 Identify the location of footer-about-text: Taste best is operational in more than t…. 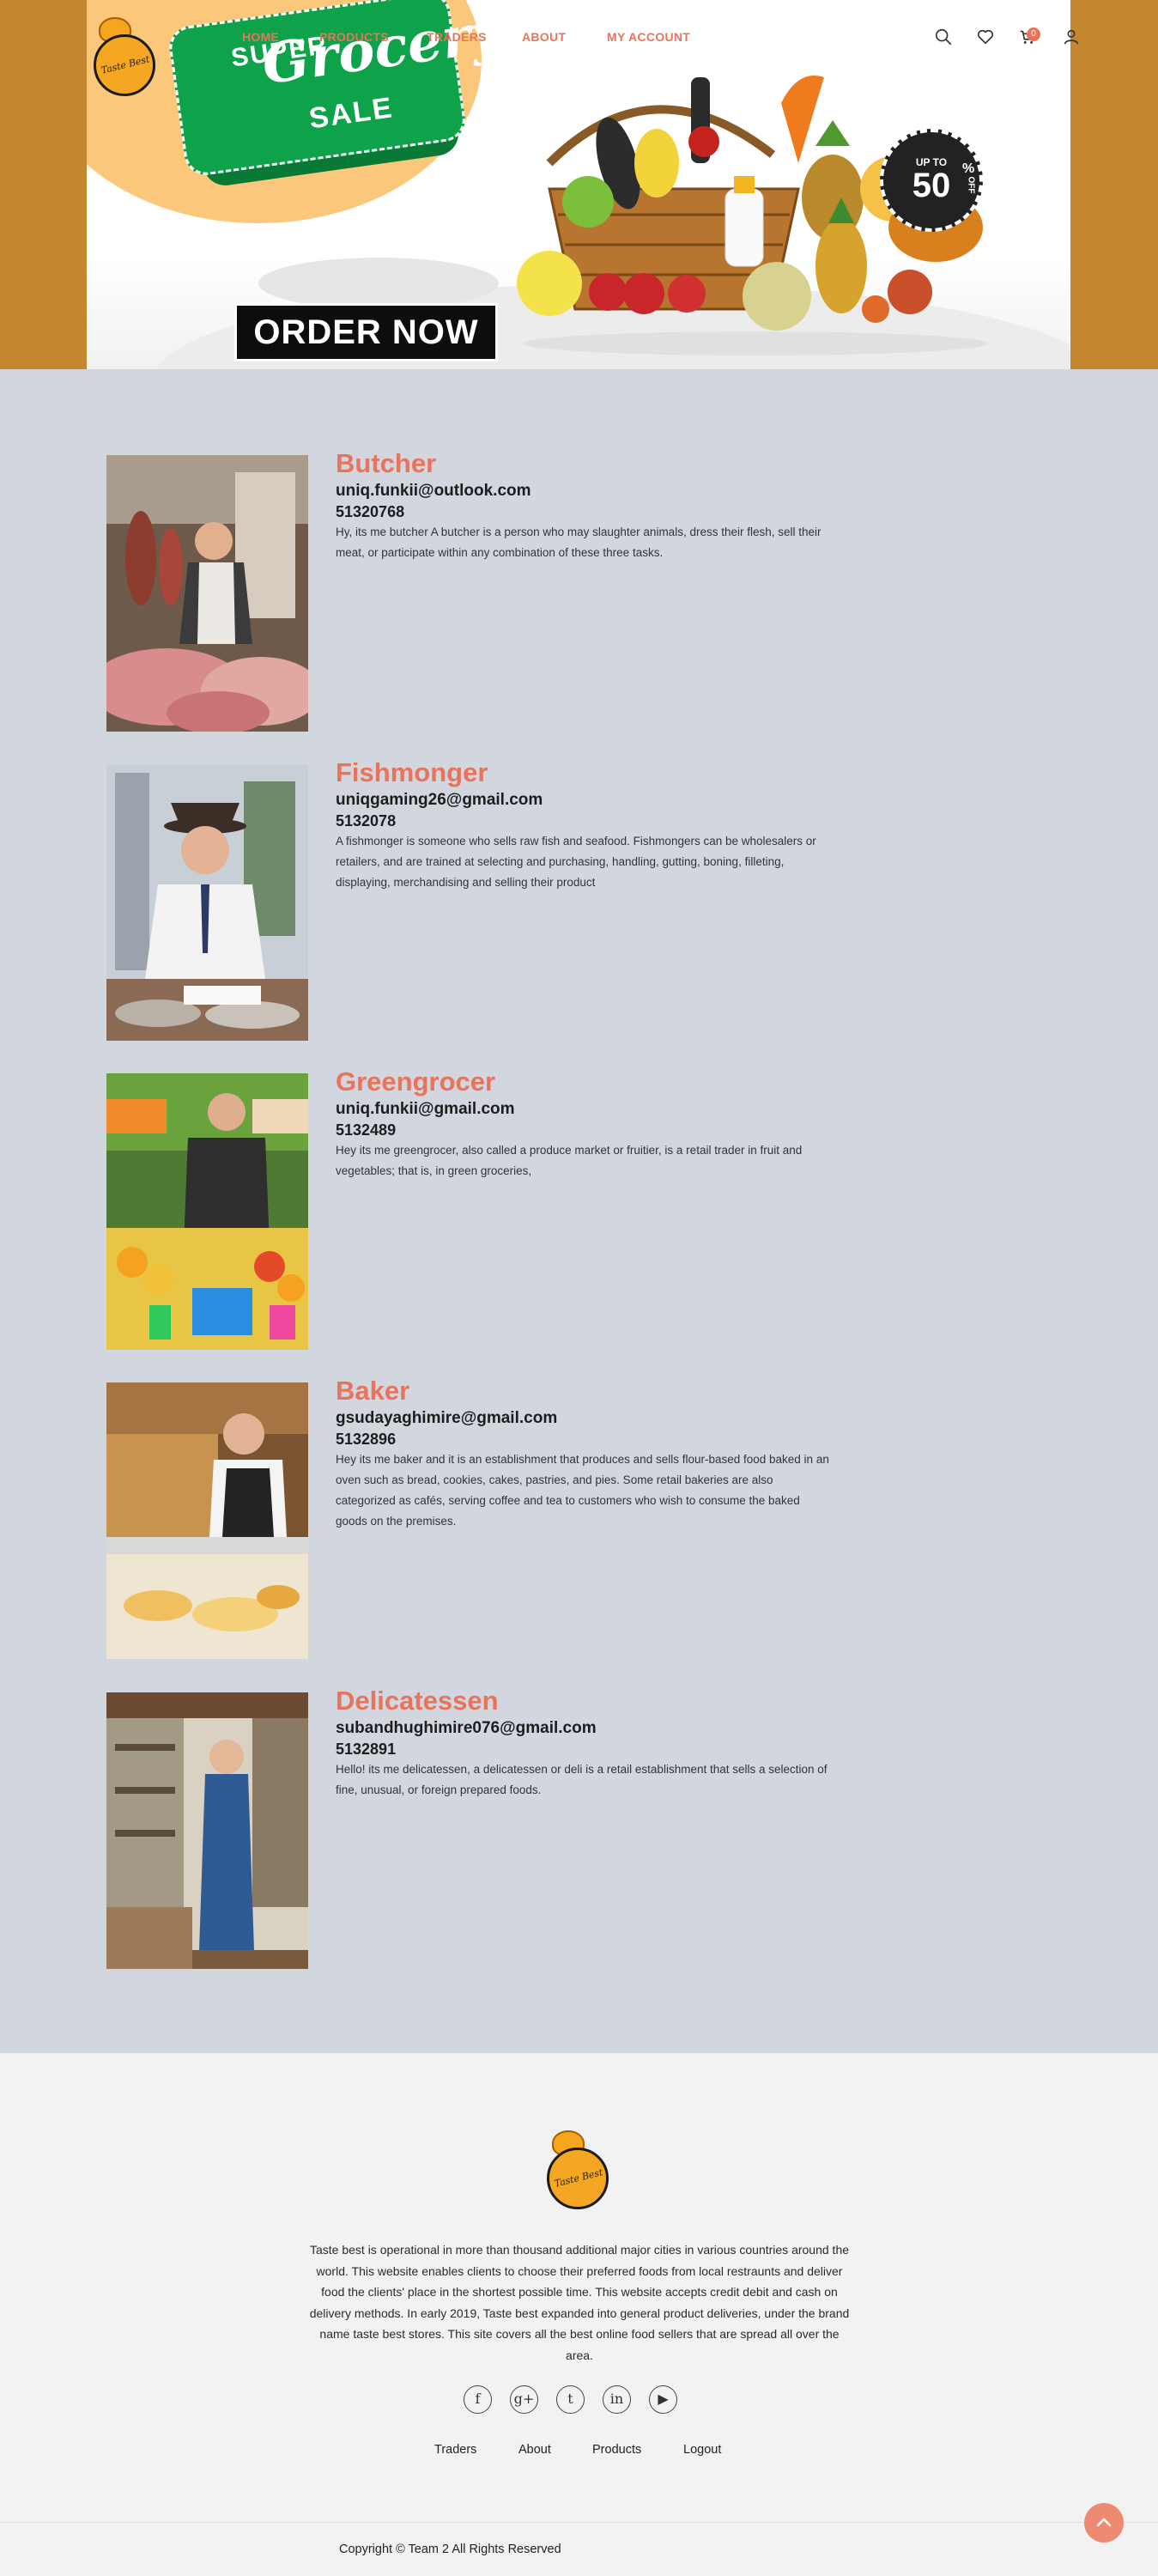
(579, 2302).